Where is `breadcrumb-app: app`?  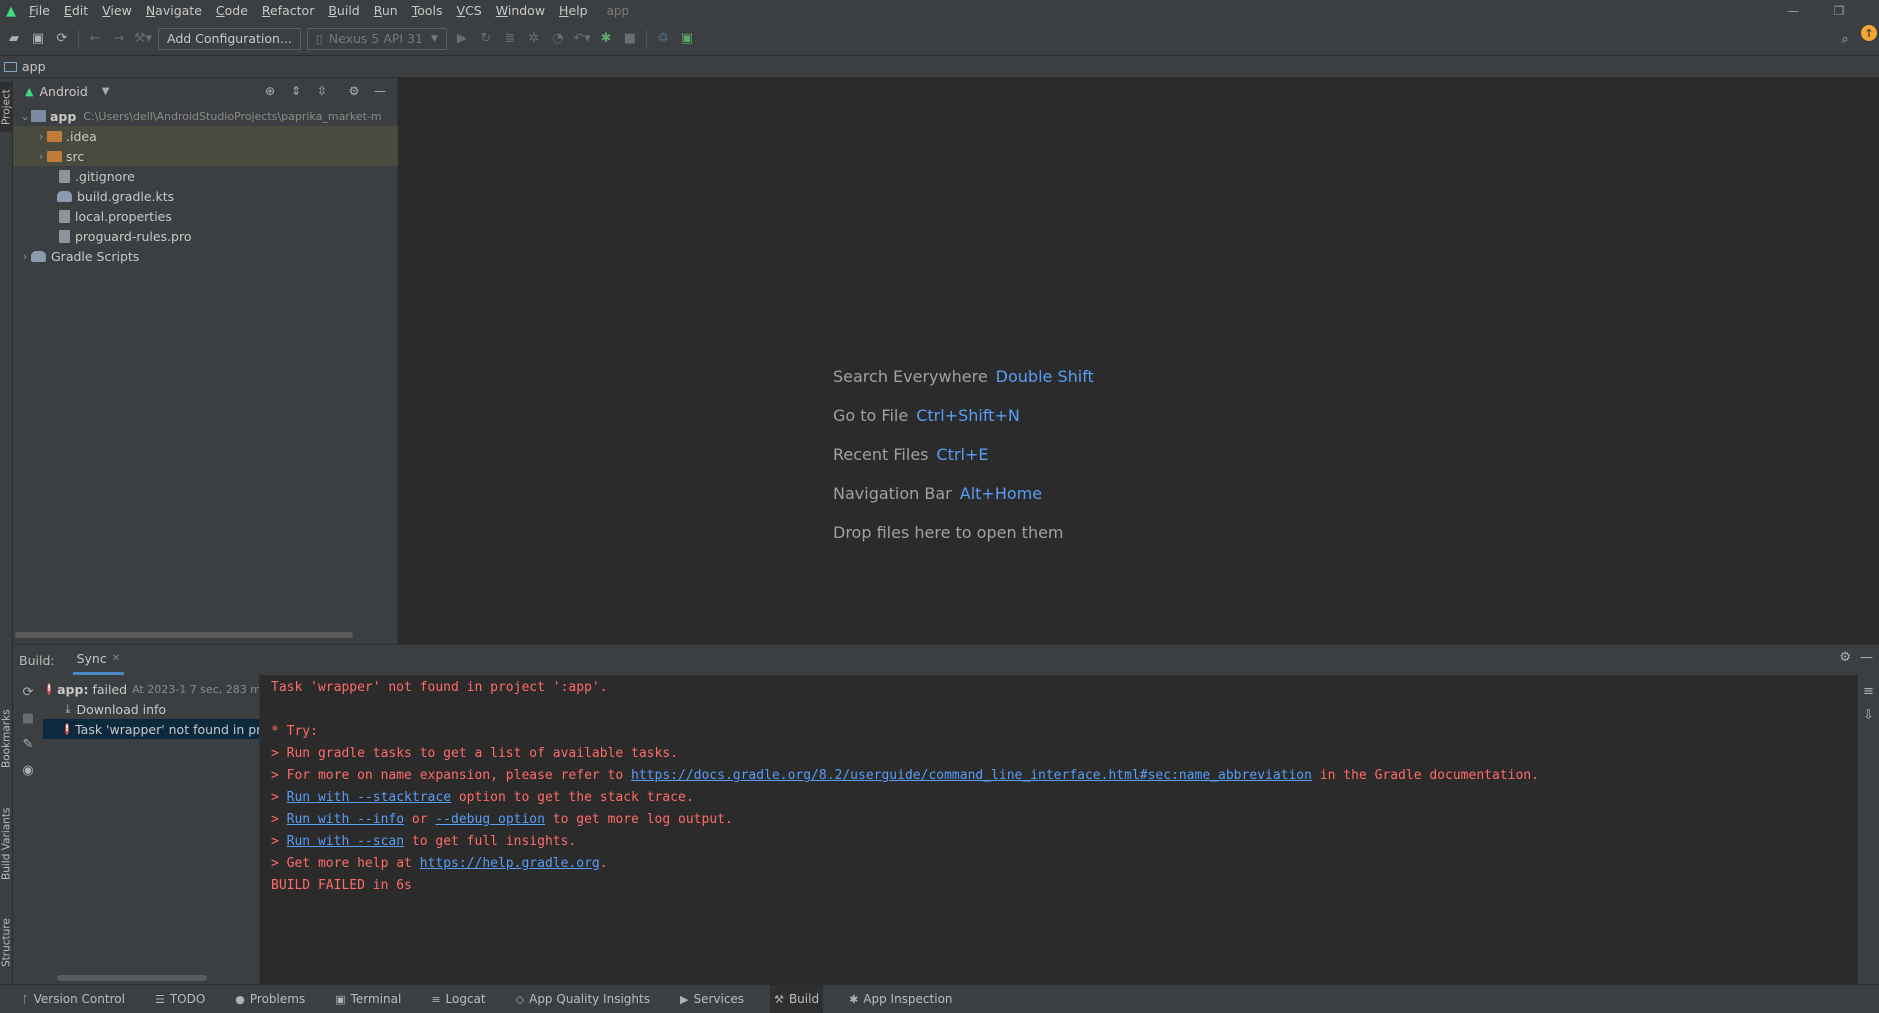
breadcrumb-app: app is located at coordinates (34, 66).